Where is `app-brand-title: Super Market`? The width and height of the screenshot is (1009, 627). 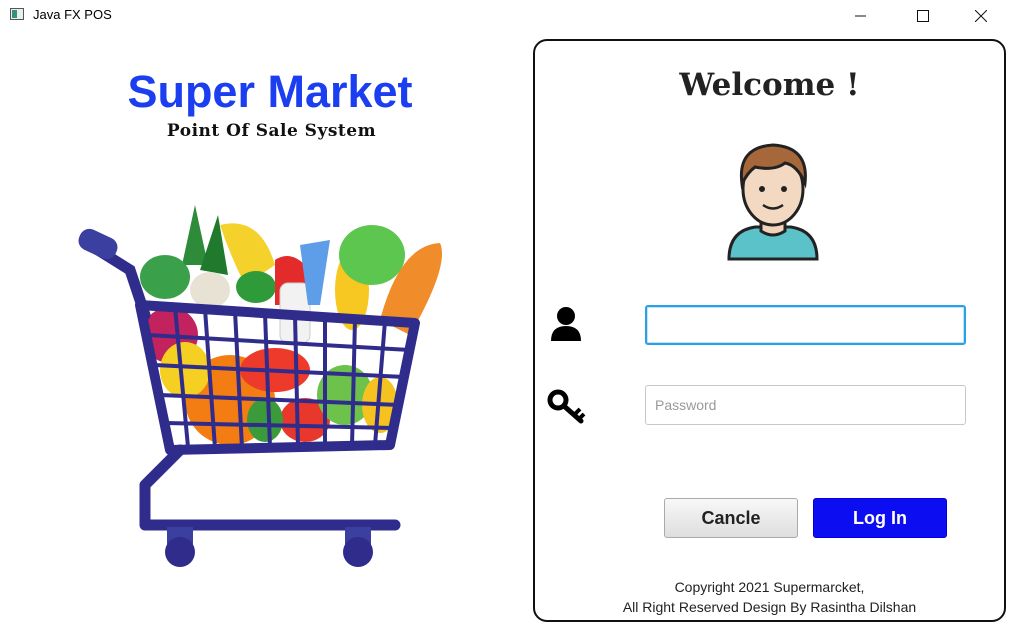 app-brand-title: Super Market is located at coordinates (270, 91).